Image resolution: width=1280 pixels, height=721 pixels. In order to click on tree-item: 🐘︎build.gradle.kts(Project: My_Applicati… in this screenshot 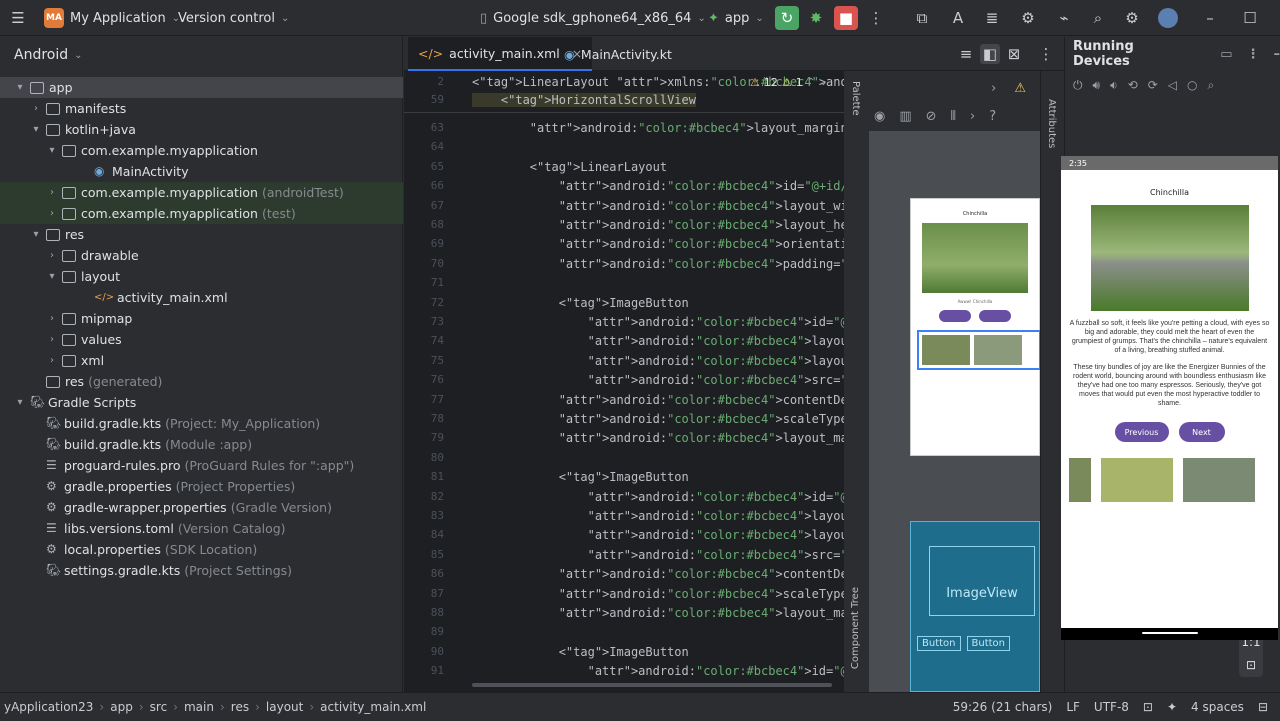, I will do `click(201, 423)`.